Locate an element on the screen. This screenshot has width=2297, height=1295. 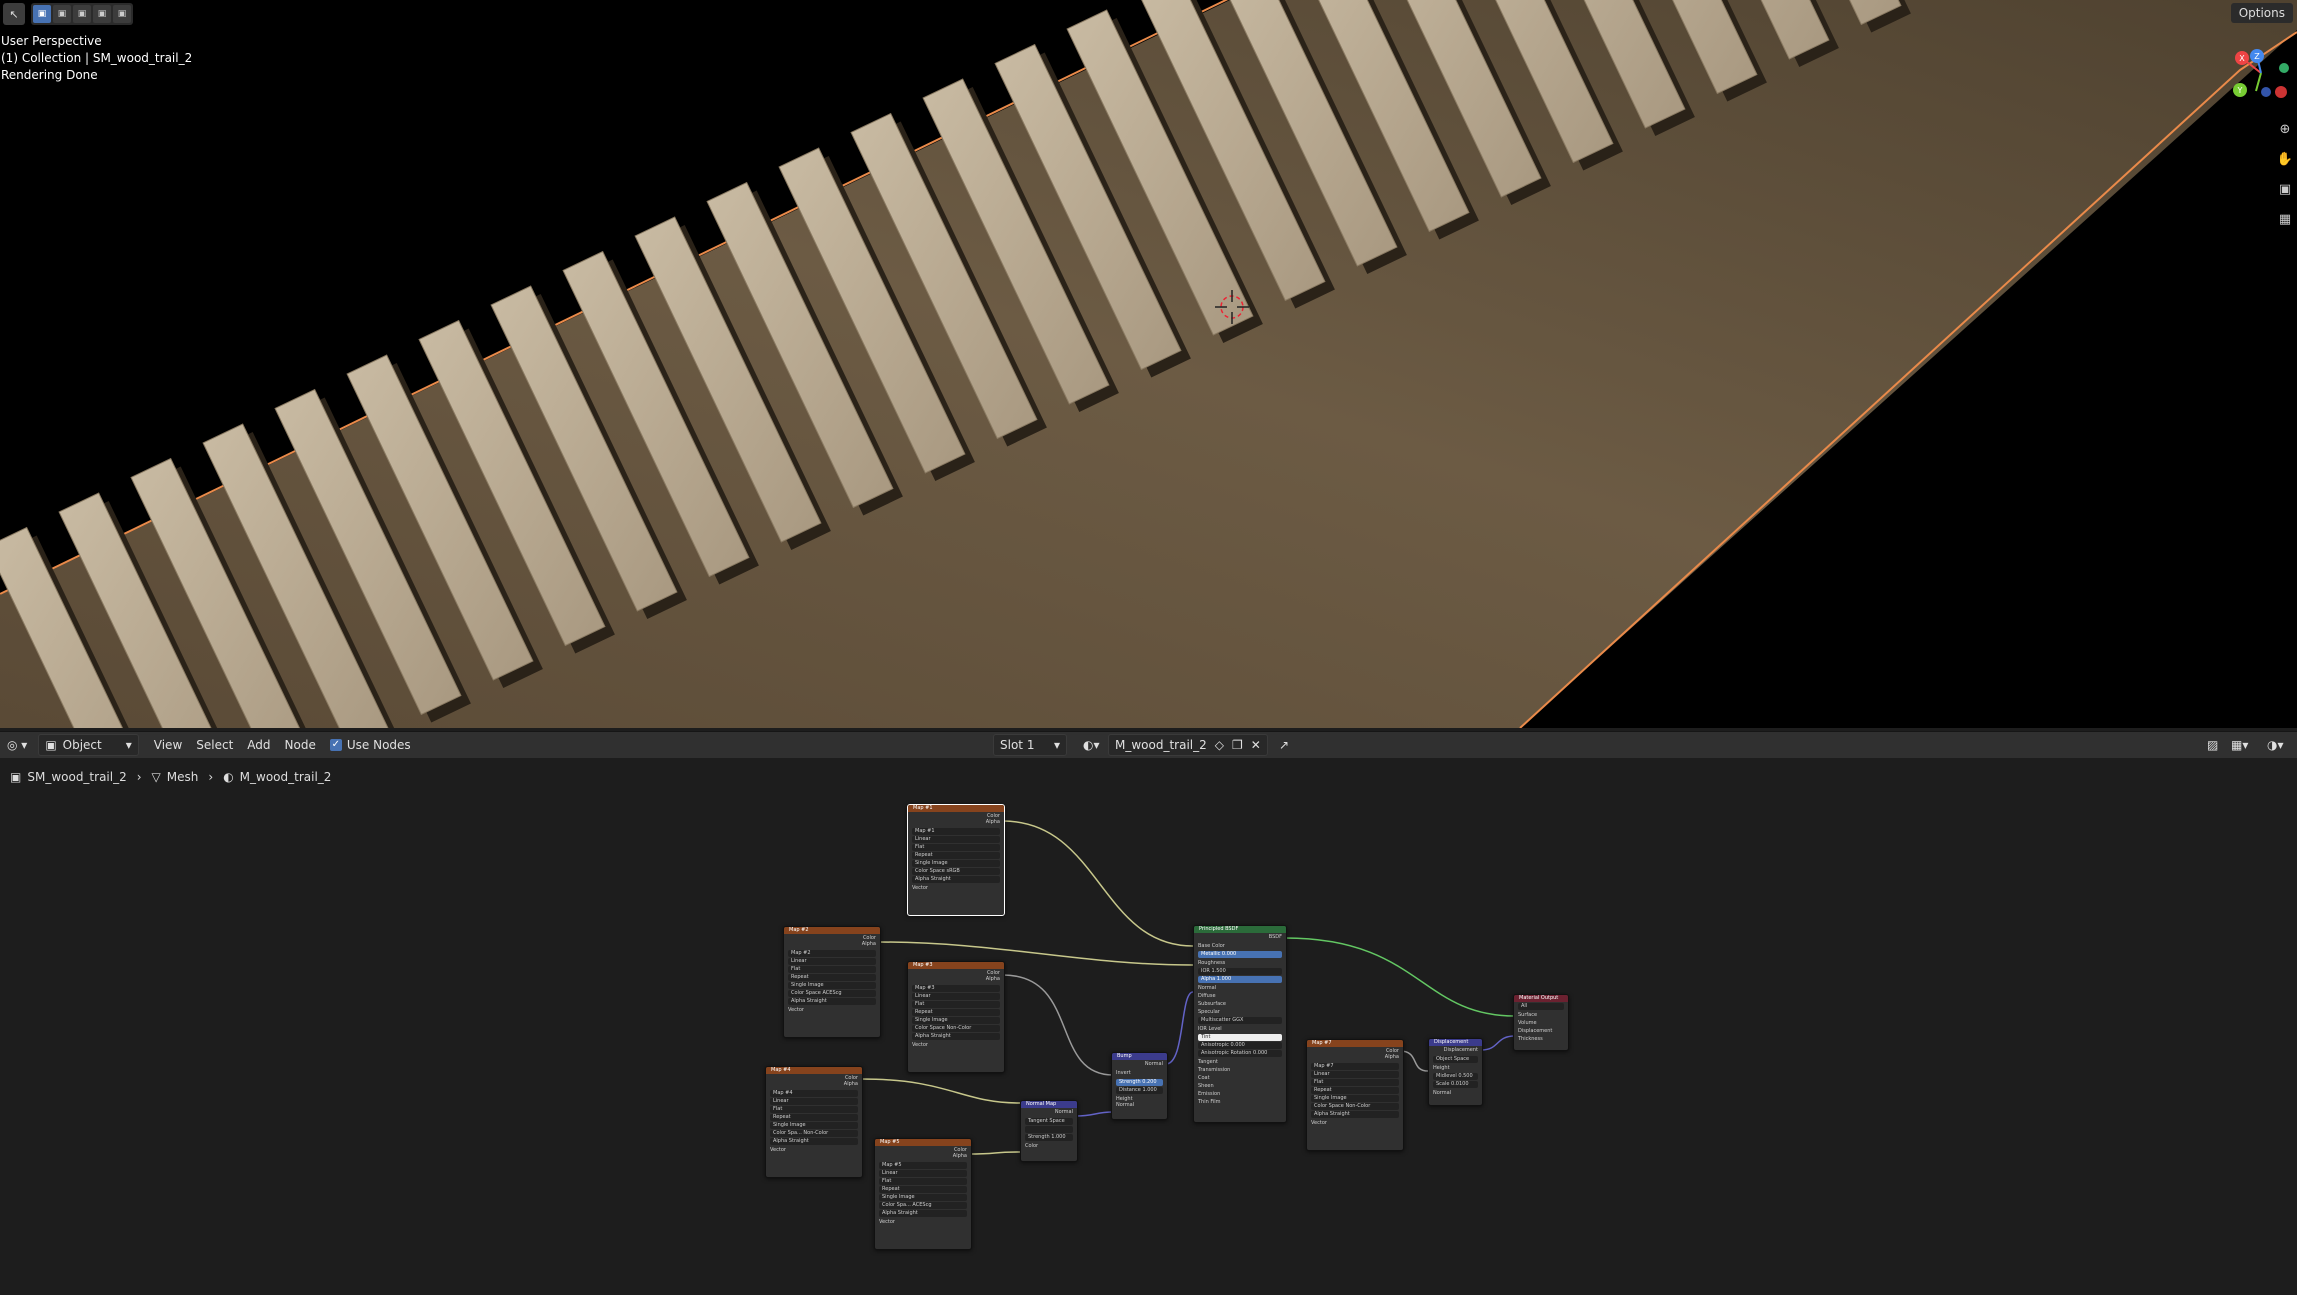
socket-volume-in: Volume is located at coordinates (1541, 1023).